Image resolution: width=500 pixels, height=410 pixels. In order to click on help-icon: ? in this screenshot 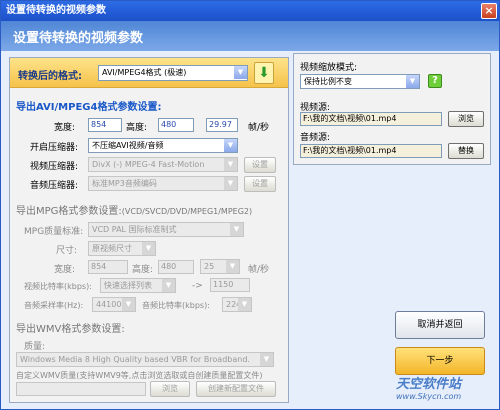, I will do `click(435, 81)`.